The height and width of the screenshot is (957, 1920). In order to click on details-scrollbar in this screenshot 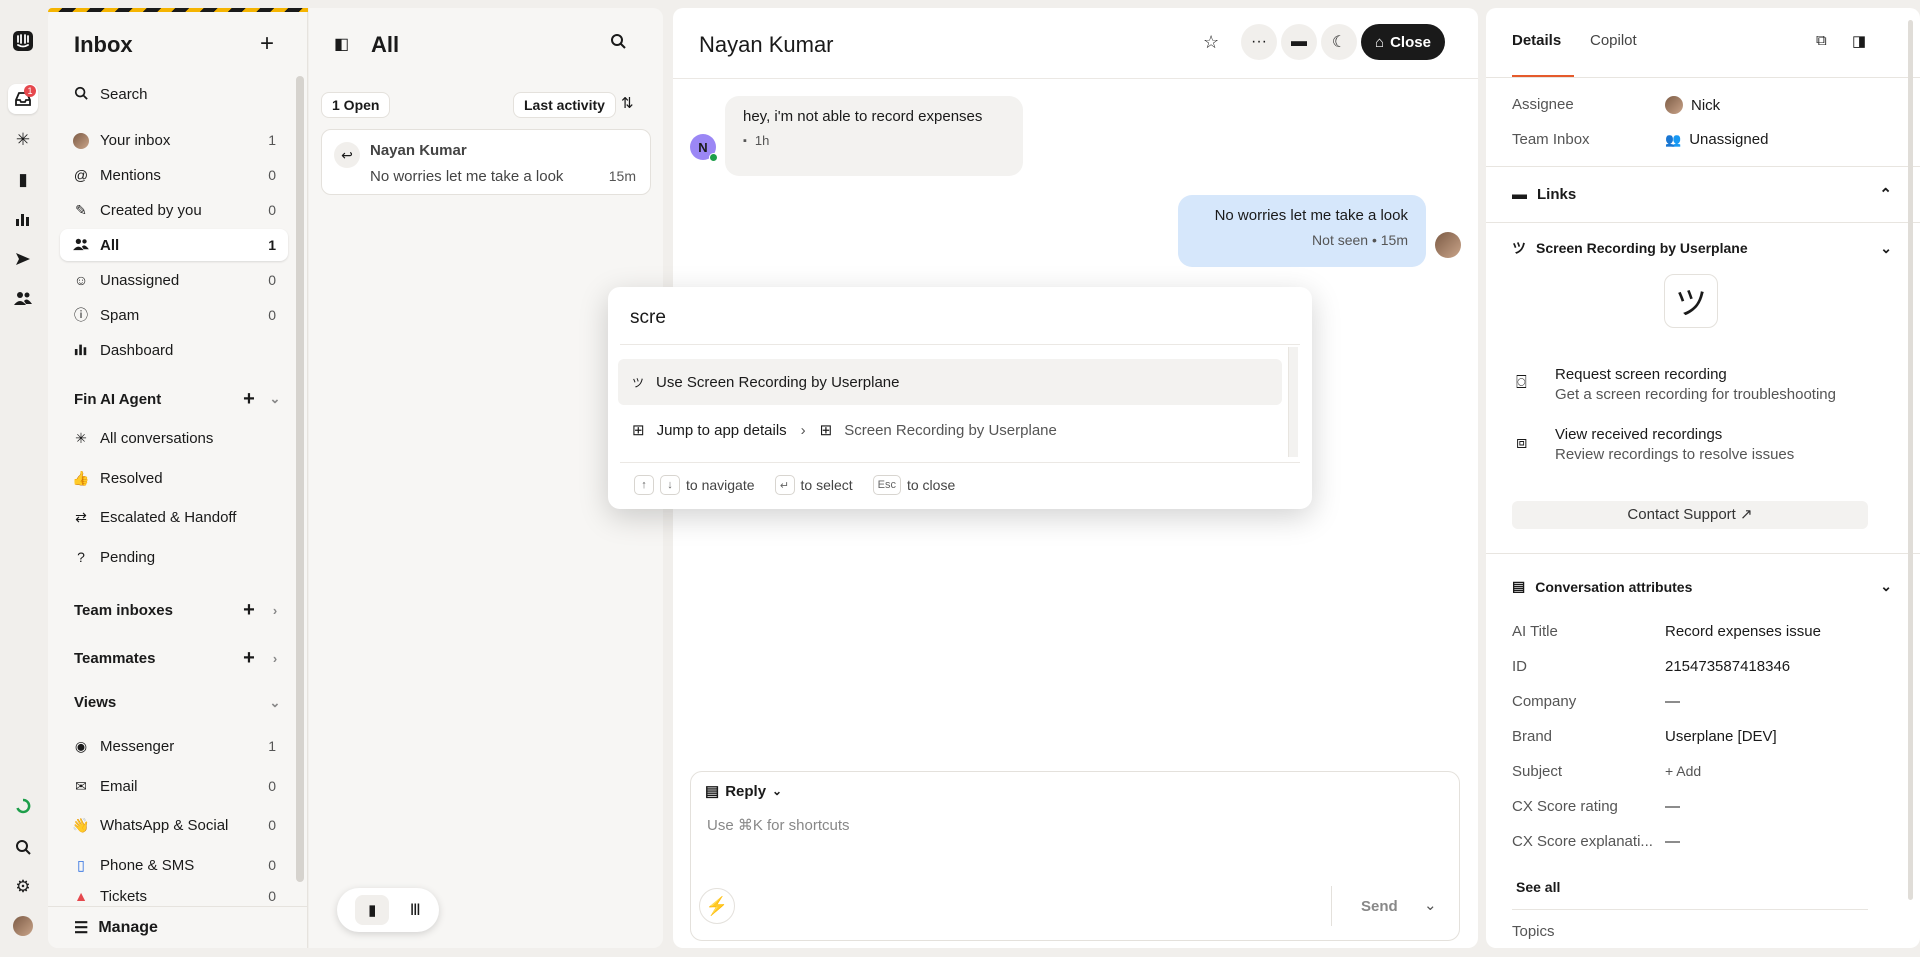, I will do `click(1910, 460)`.